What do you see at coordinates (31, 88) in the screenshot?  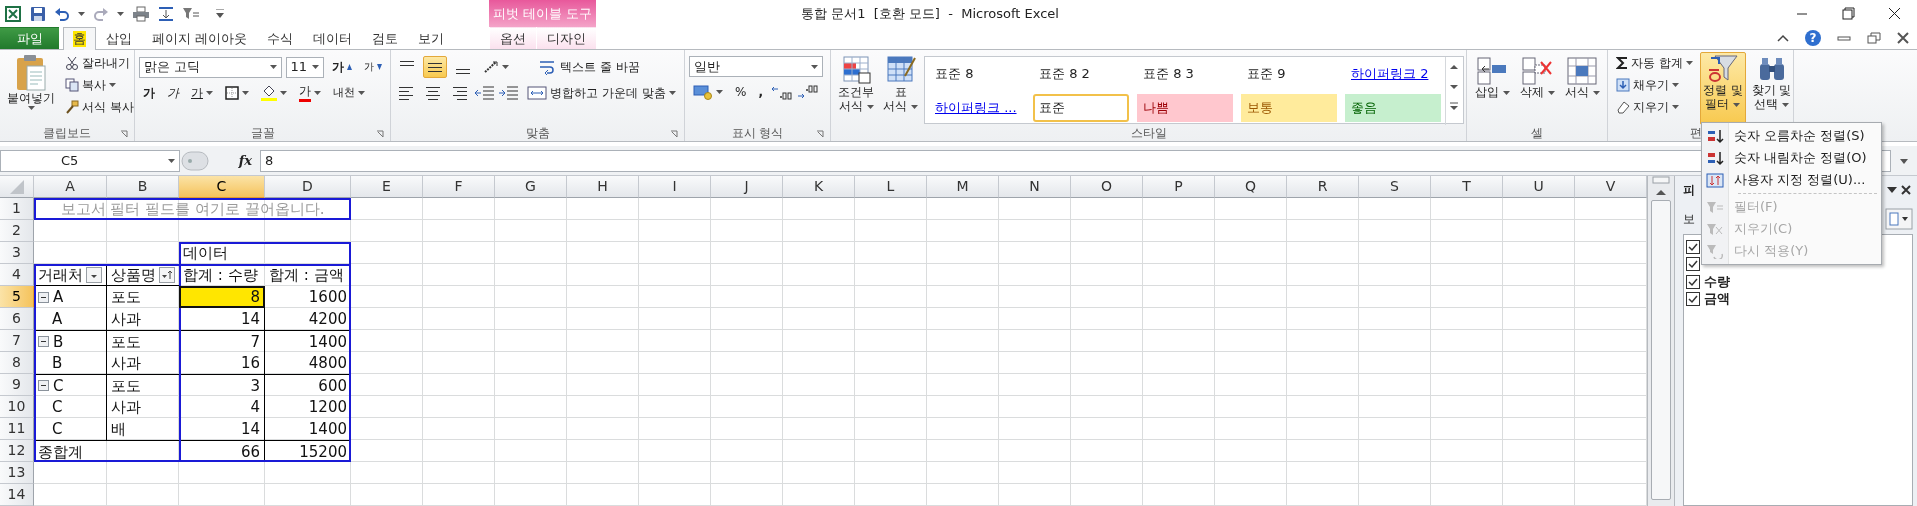 I see `paste-button: 붙여넣기` at bounding box center [31, 88].